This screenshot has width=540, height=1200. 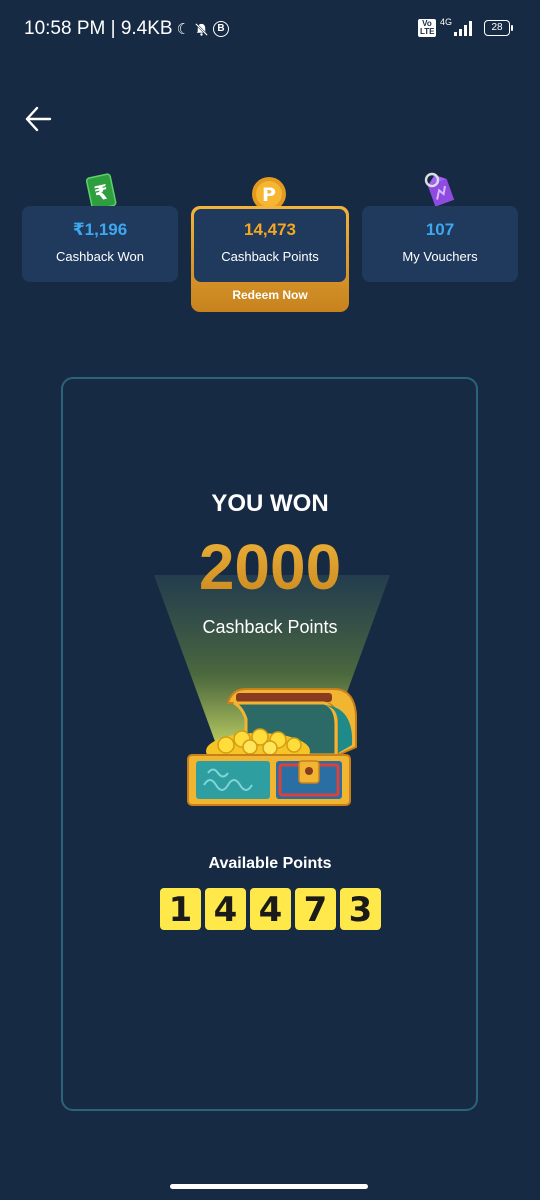 I want to click on available-points-counter: 1 4 4 7 3, so click(x=270, y=909).